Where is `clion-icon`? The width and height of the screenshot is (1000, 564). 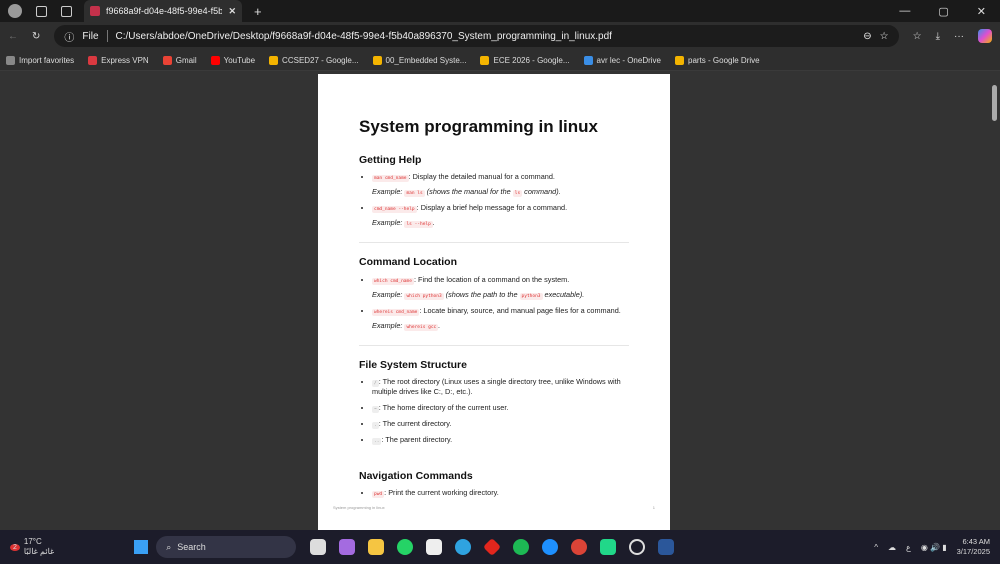
clion-icon is located at coordinates (608, 547).